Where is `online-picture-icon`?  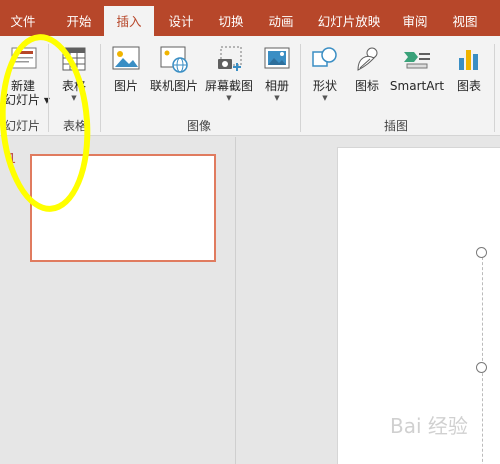
online-picture-icon is located at coordinates (174, 59).